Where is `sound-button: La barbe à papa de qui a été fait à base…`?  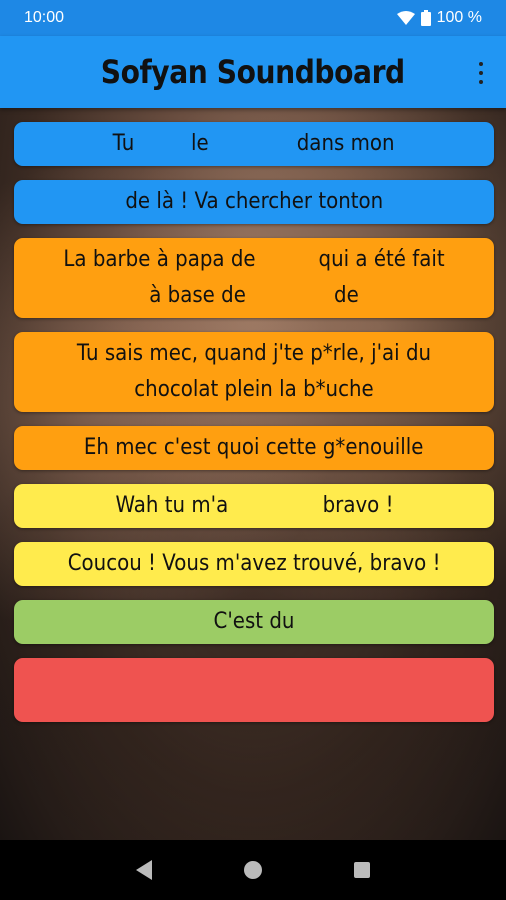
sound-button: La barbe à papa de qui a été fait à base… is located at coordinates (254, 278).